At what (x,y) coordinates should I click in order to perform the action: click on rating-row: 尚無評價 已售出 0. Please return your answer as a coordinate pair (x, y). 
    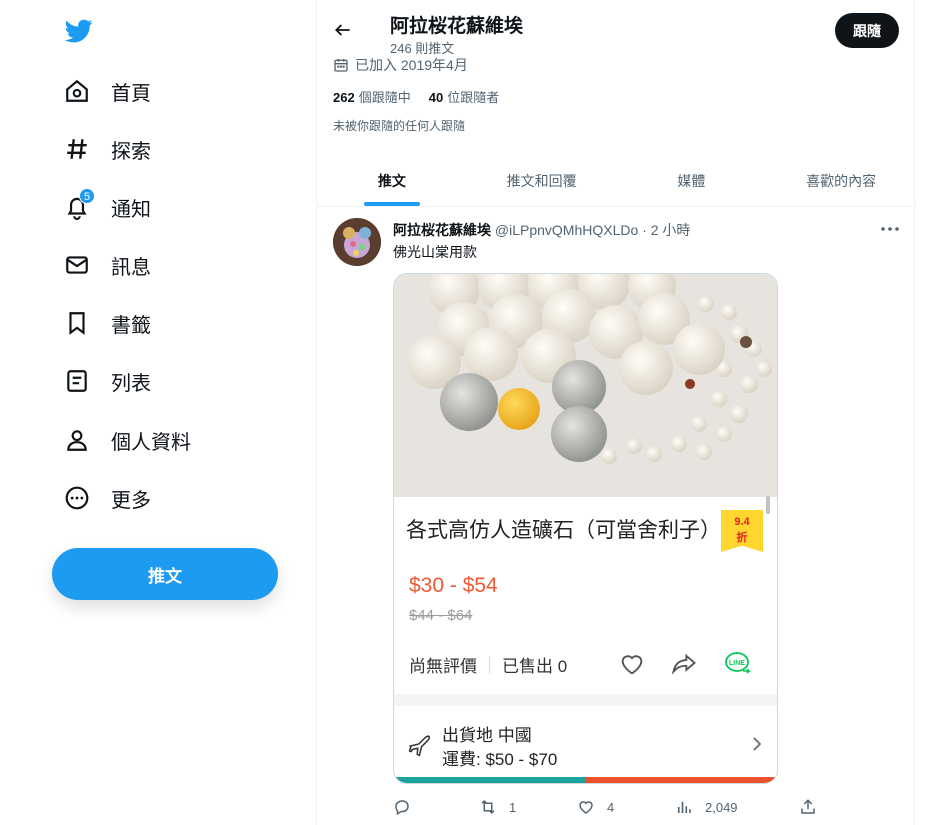
    Looking at the image, I should click on (488, 664).